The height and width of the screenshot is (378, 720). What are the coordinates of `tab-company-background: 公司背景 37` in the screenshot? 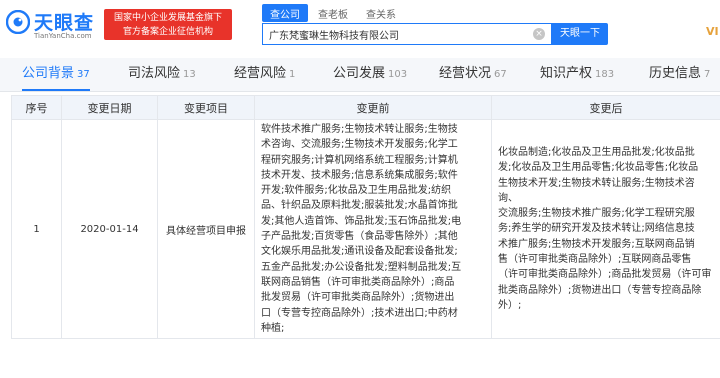 It's located at (56, 75).